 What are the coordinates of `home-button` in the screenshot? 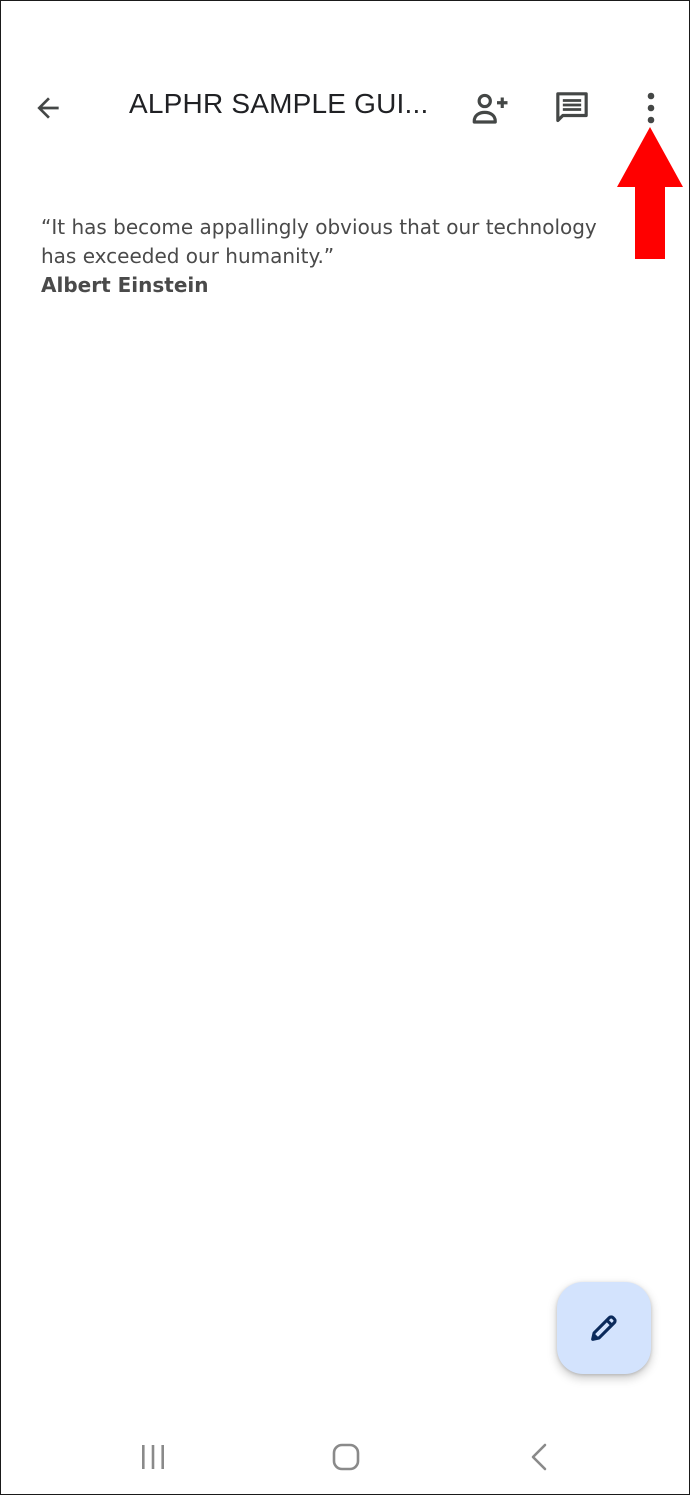 It's located at (346, 1457).